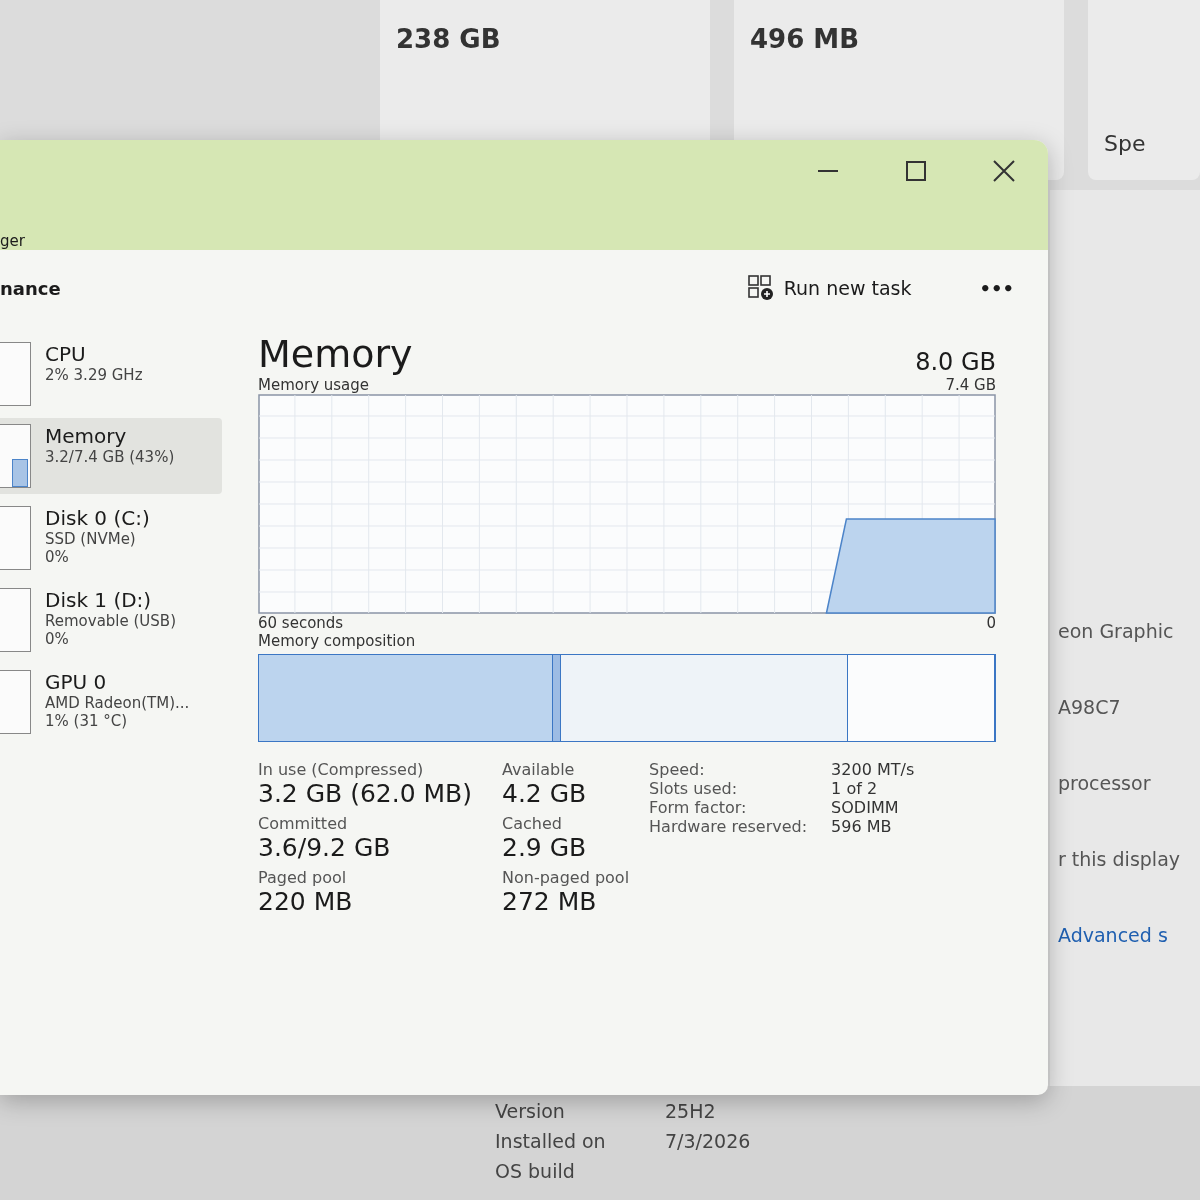 The height and width of the screenshot is (1200, 1200). I want to click on info-text: A98C7, so click(1090, 707).